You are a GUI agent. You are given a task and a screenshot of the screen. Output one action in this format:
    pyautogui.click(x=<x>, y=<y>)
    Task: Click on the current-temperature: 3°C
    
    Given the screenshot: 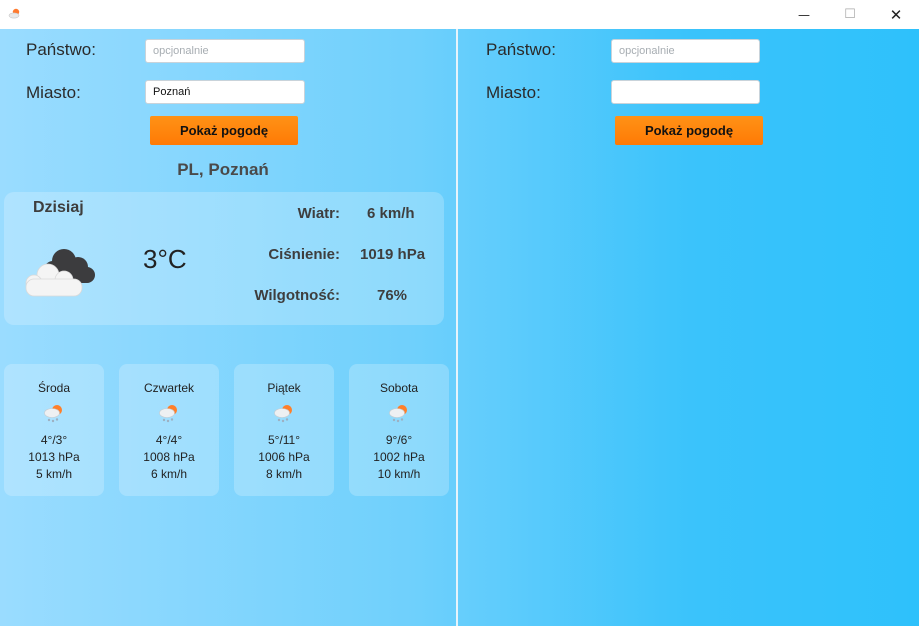 What is the action you would take?
    pyautogui.click(x=165, y=259)
    